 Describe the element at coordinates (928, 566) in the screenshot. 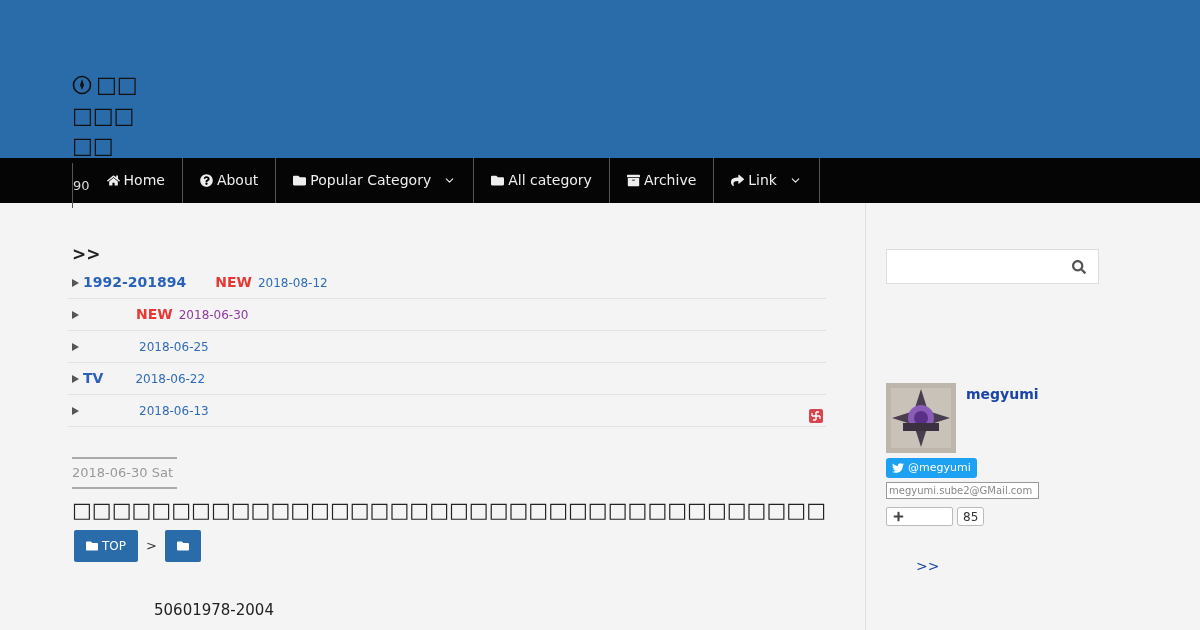

I see `more-link: >>` at that location.